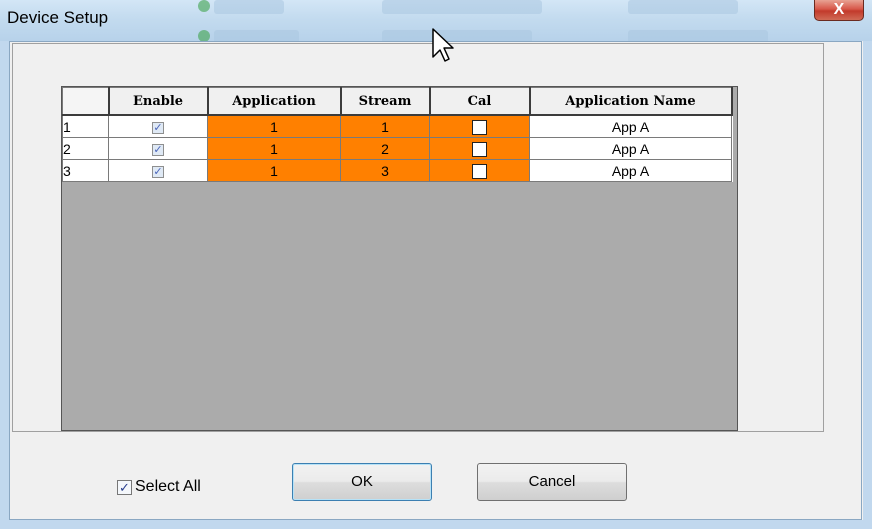  I want to click on row-number: 2, so click(85, 148).